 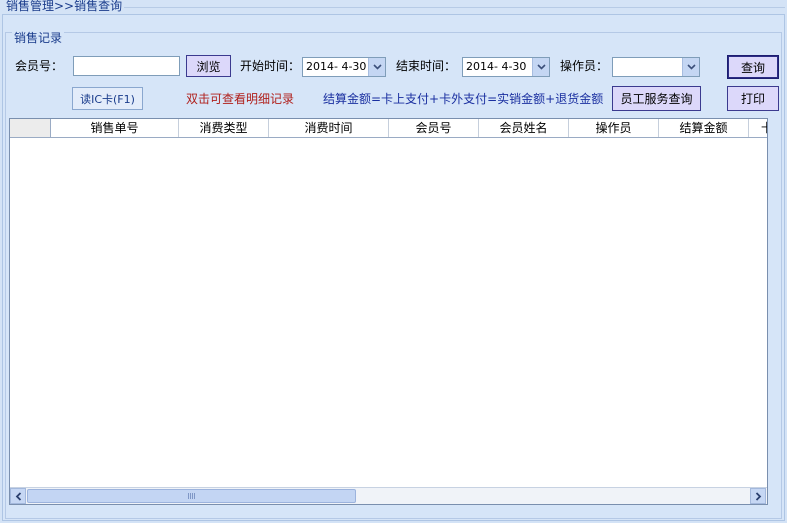 I want to click on query-button: 查询, so click(x=753, y=67).